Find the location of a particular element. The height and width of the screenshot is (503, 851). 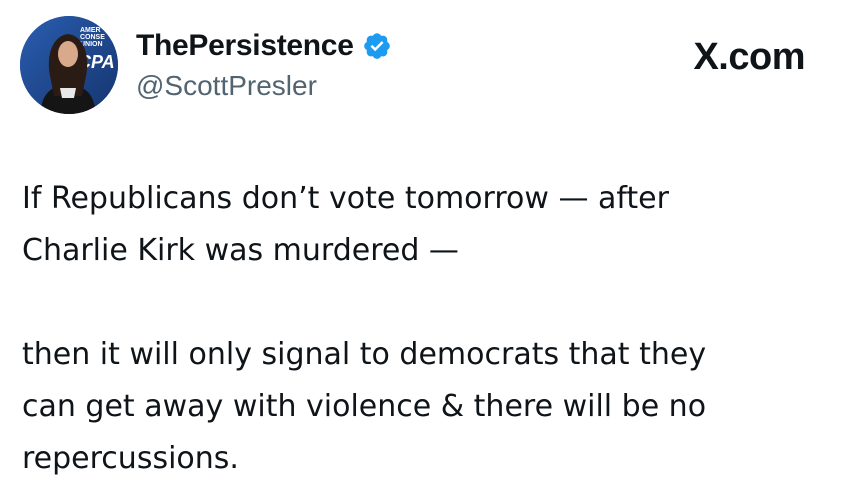

avatar-image: AMER CONSE UNION CPA is located at coordinates (69, 65).